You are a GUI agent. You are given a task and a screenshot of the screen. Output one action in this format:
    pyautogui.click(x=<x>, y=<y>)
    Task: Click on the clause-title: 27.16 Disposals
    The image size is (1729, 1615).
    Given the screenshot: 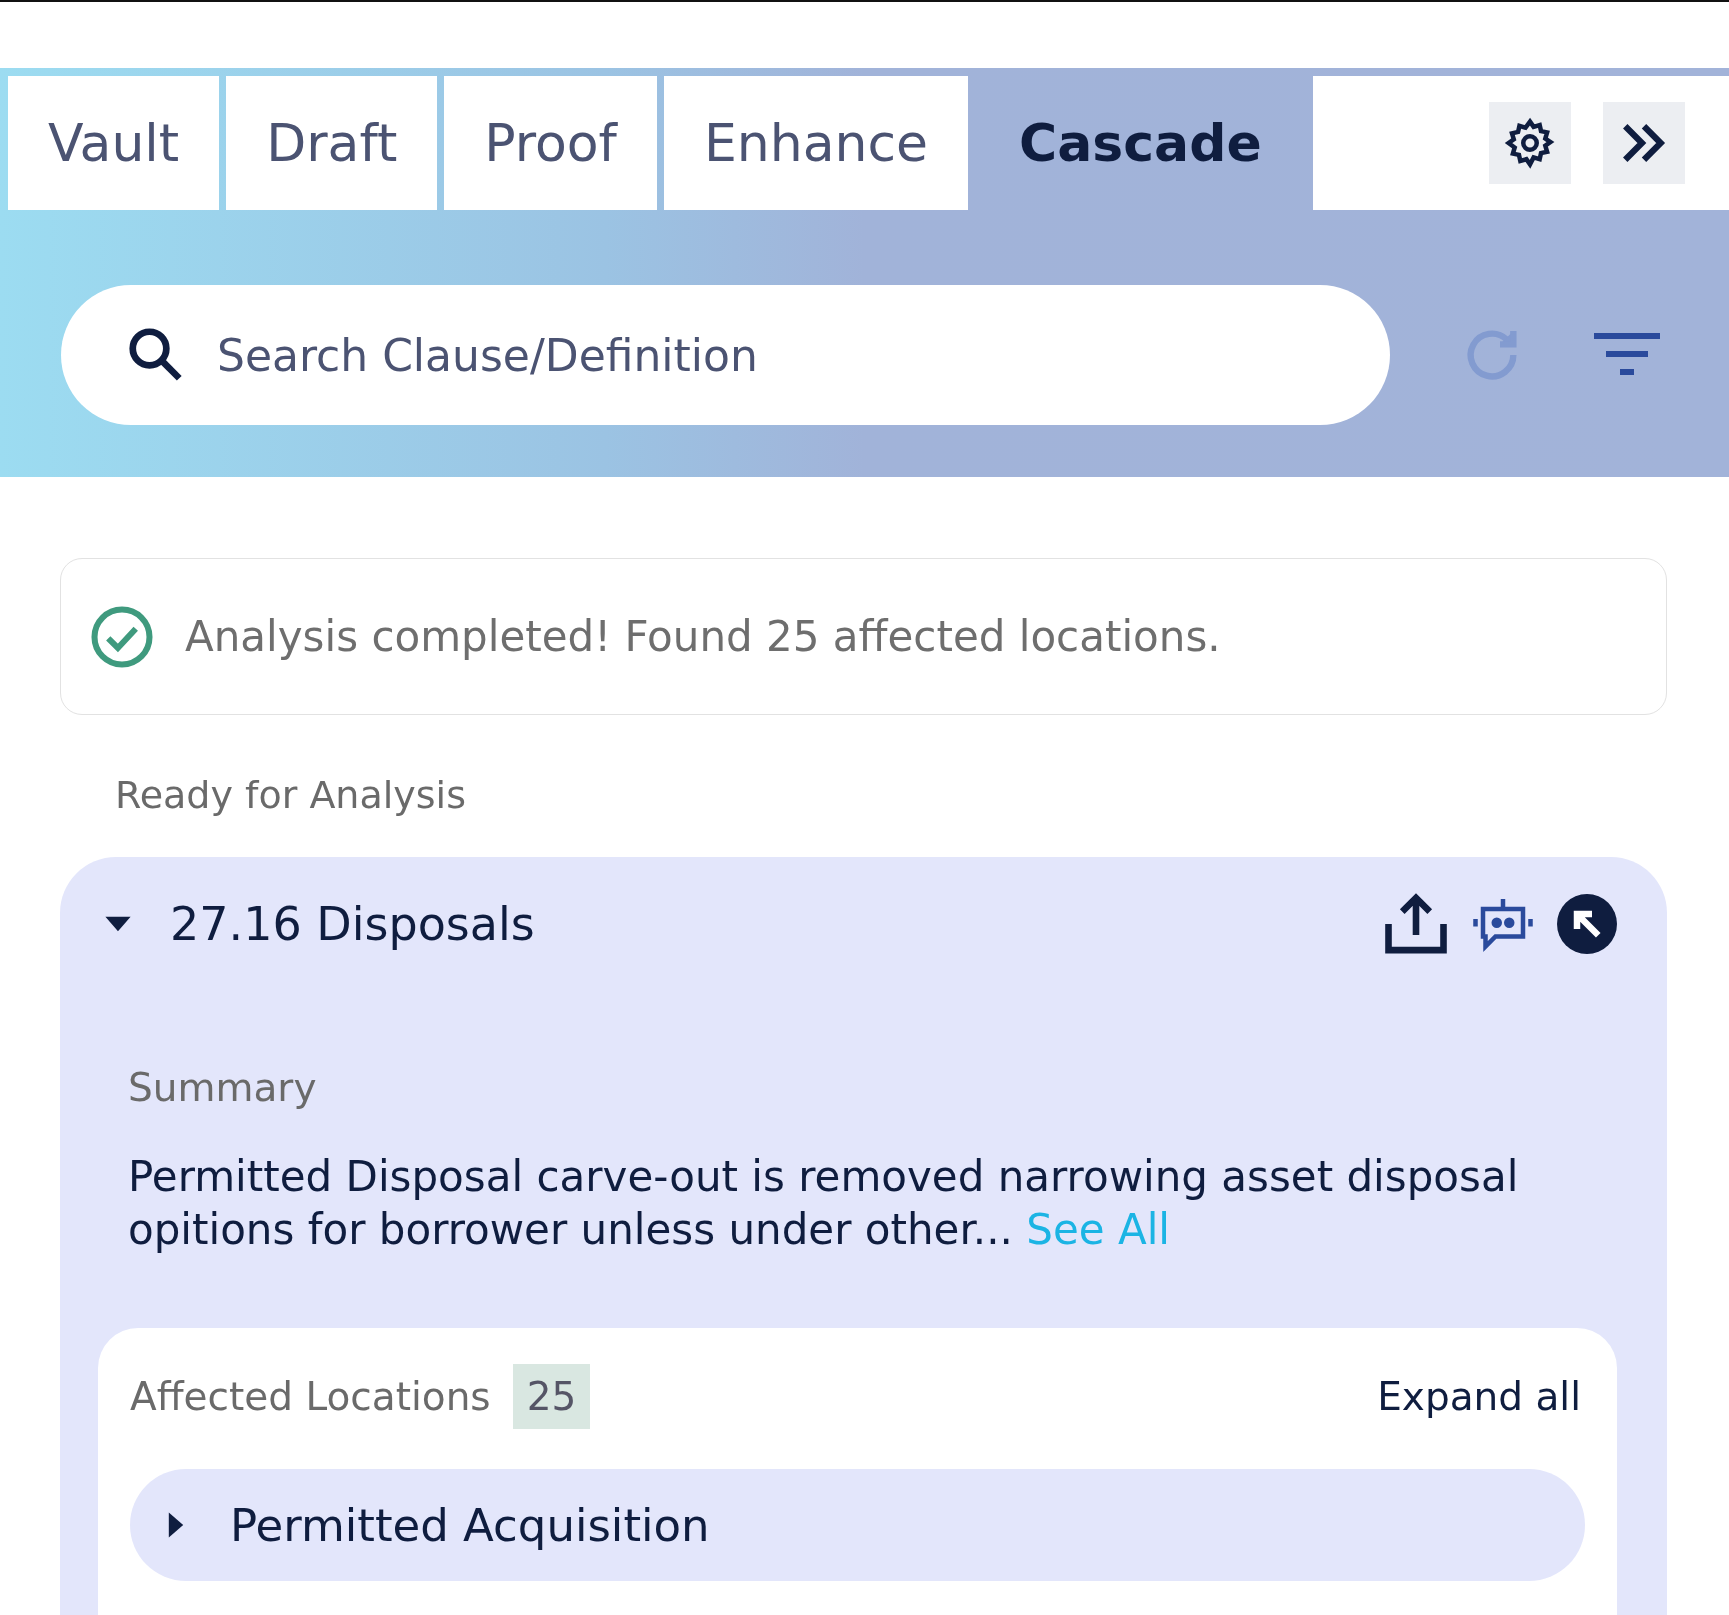 What is the action you would take?
    pyautogui.click(x=353, y=924)
    